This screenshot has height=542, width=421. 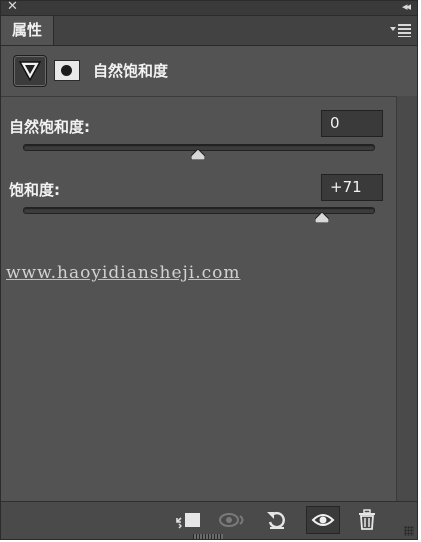 What do you see at coordinates (30, 71) in the screenshot?
I see `vibrance-triangle-icon` at bounding box center [30, 71].